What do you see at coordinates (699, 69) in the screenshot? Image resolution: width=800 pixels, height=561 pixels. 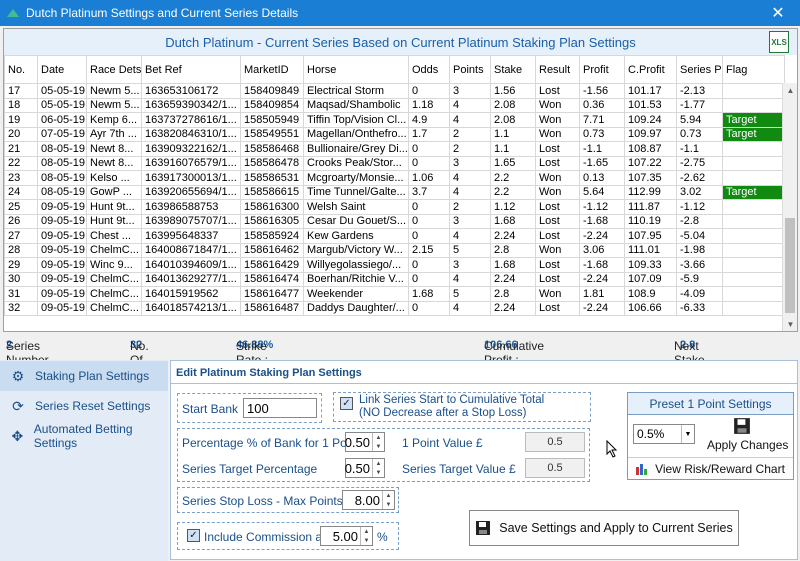 I see `column-header: Series Profit` at bounding box center [699, 69].